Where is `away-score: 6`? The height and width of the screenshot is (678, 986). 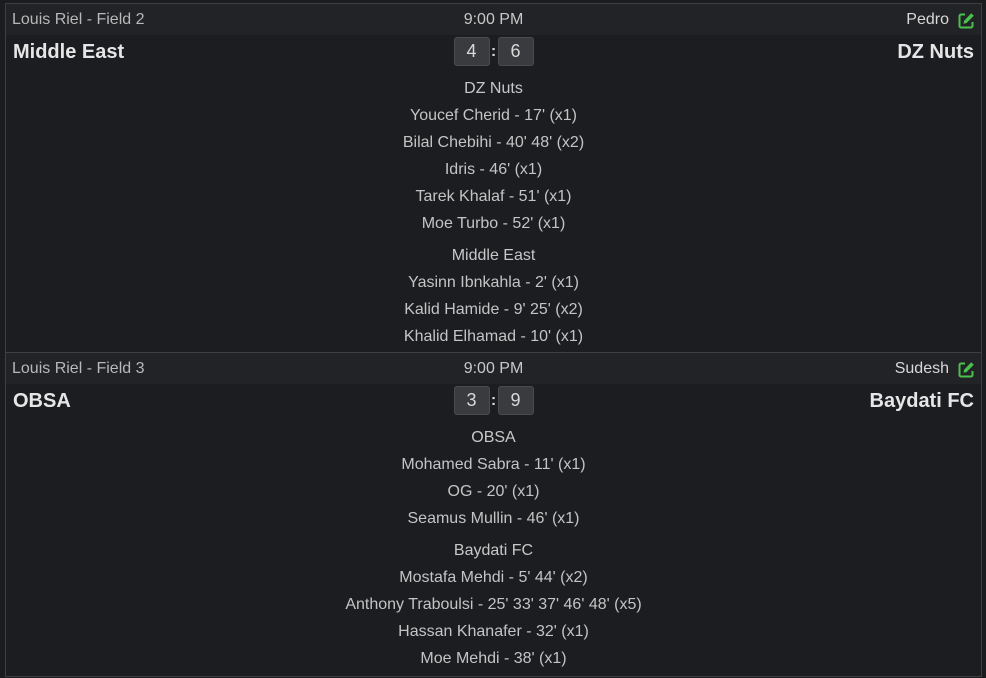 away-score: 6 is located at coordinates (515, 51).